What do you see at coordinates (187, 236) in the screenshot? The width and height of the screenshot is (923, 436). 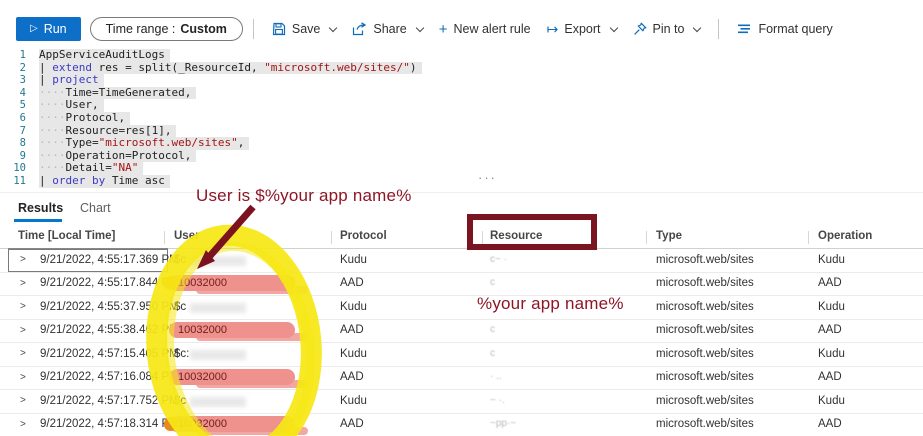 I see `column-header-user: User` at bounding box center [187, 236].